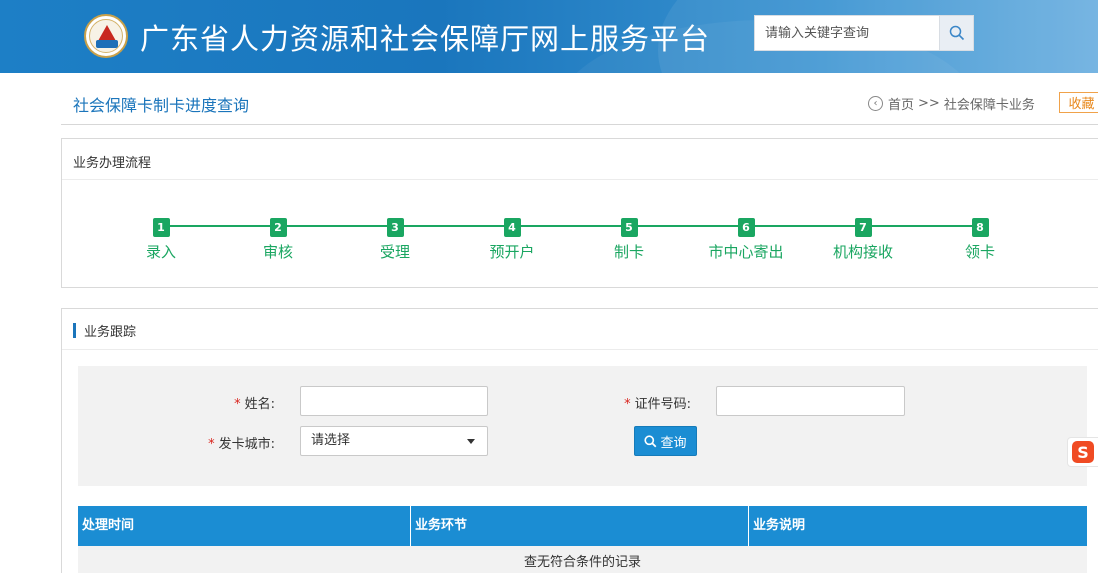 Image resolution: width=1098 pixels, height=573 pixels. I want to click on column-header: 业务环节, so click(580, 526).